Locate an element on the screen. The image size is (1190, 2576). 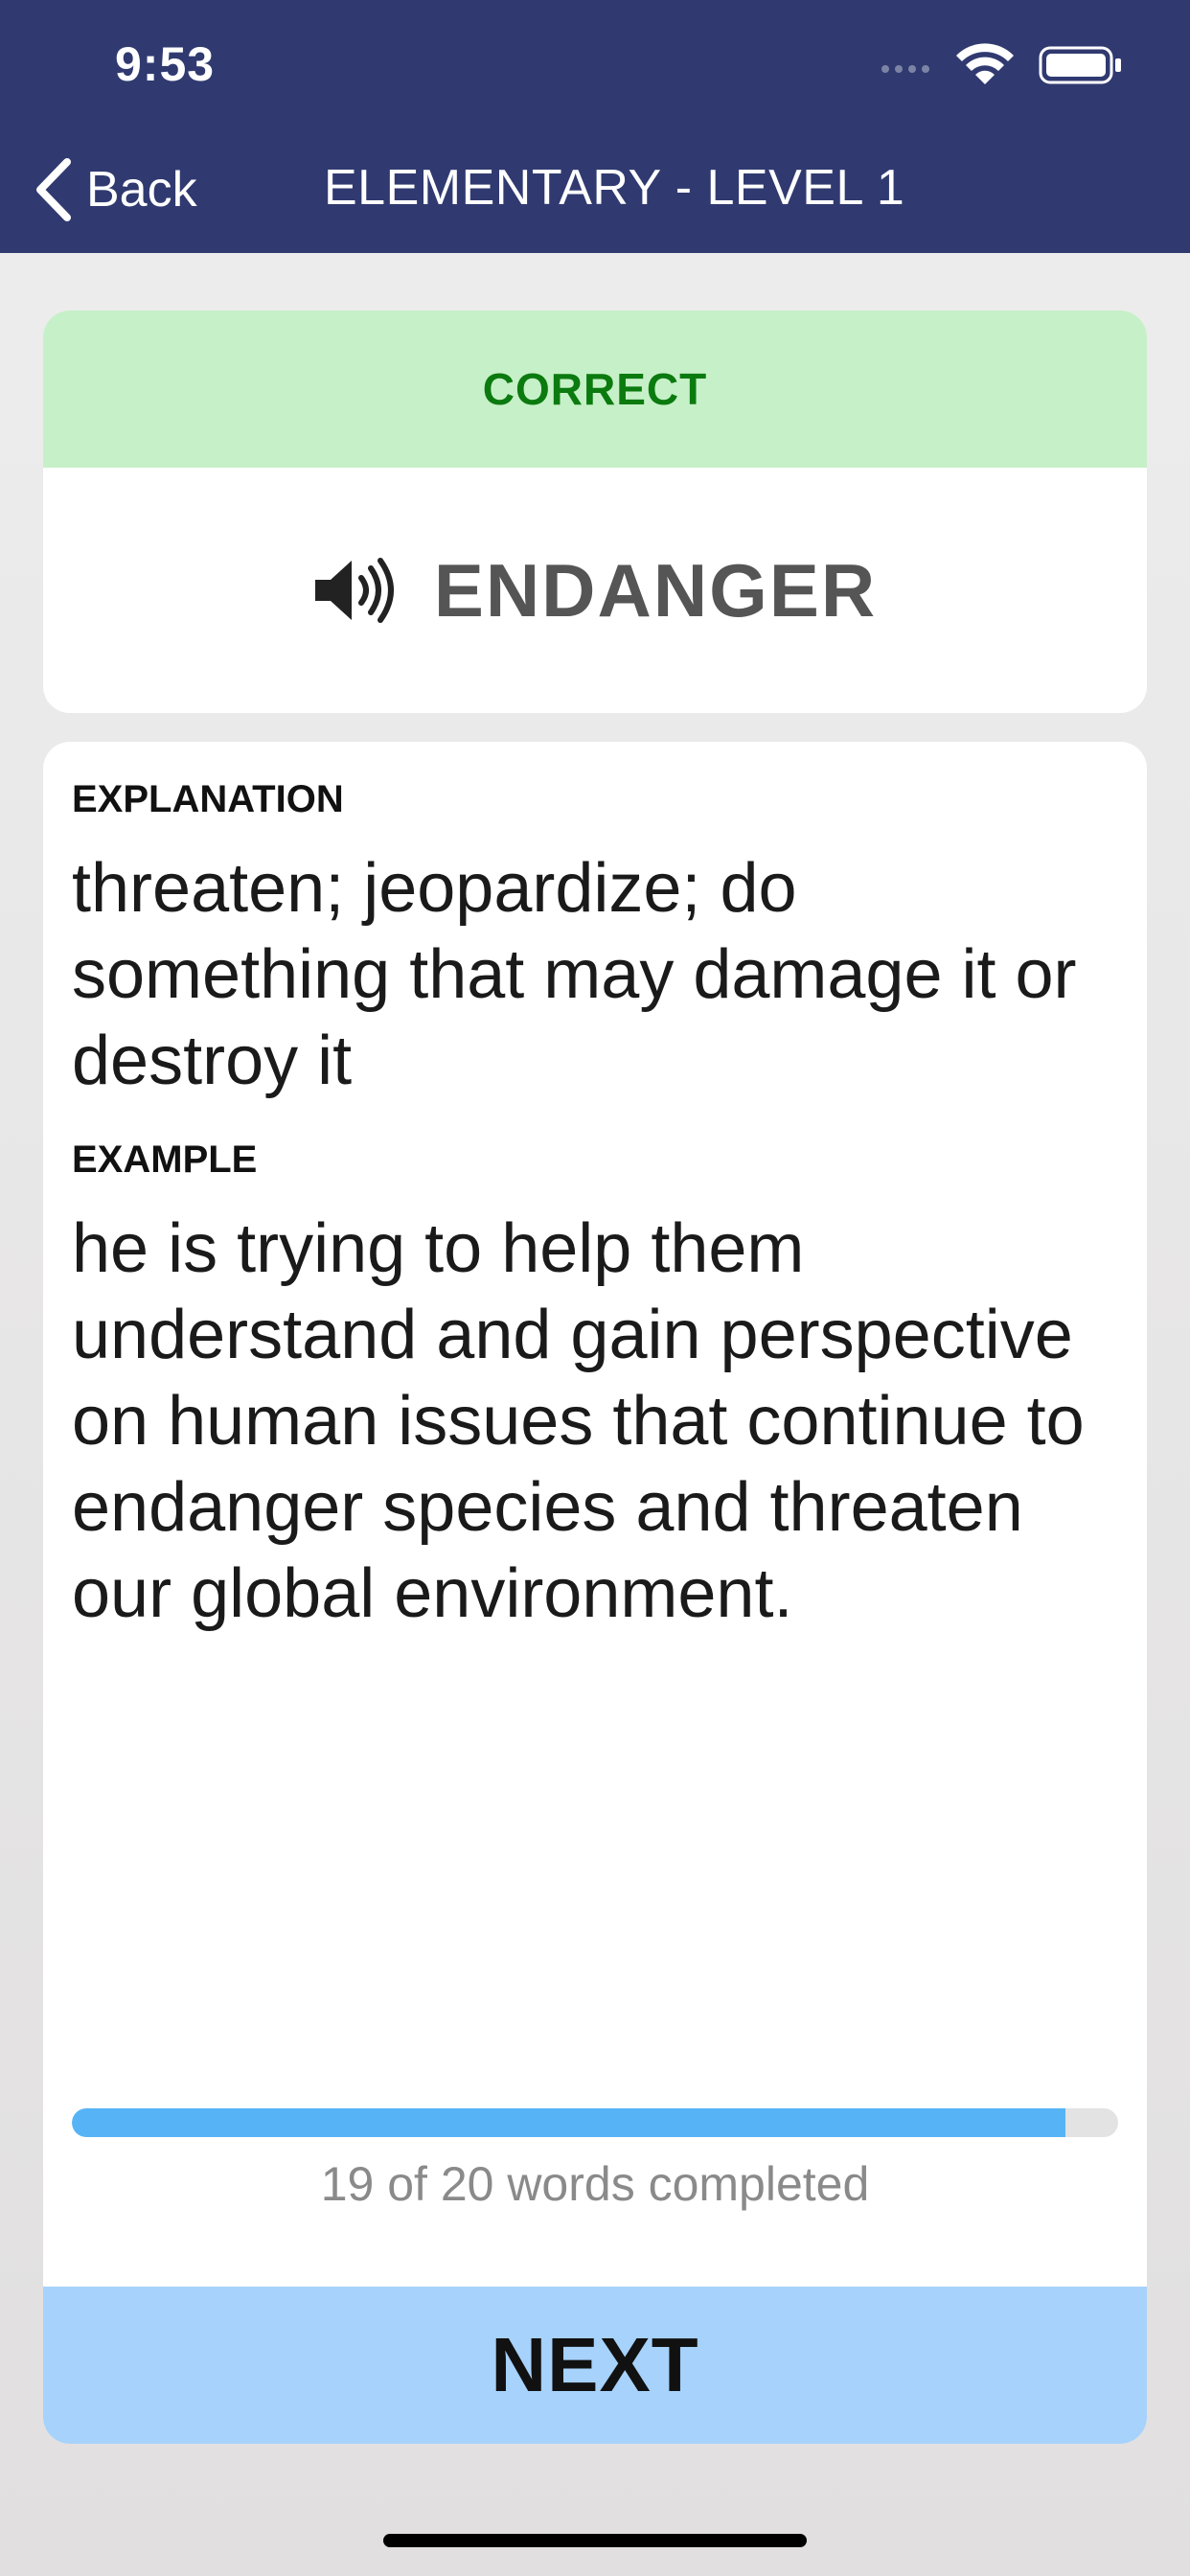
home-indicator is located at coordinates (595, 2540).